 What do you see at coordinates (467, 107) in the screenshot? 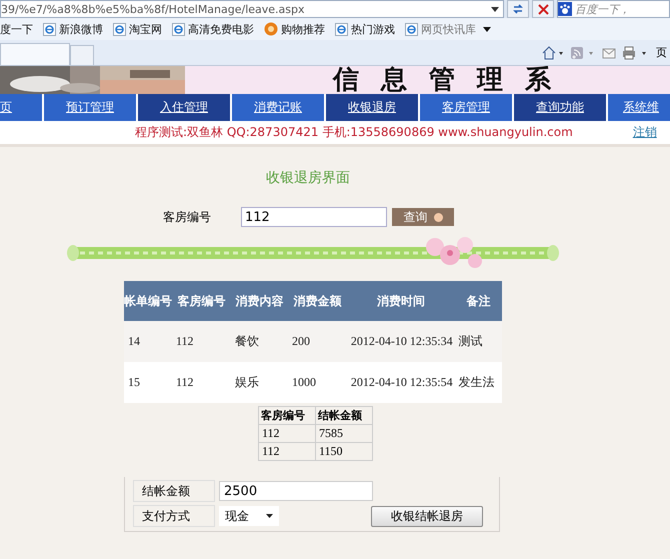
I see `nav-tab: 客房管理` at bounding box center [467, 107].